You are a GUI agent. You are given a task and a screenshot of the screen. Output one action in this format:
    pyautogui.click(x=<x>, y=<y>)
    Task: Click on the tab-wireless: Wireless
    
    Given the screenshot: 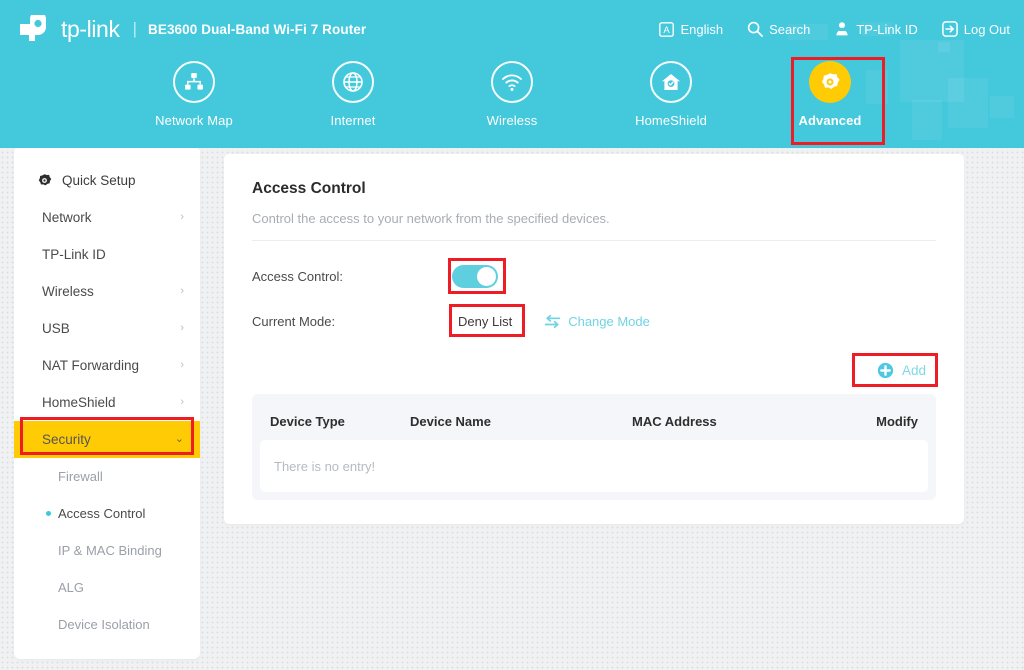 What is the action you would take?
    pyautogui.click(x=512, y=103)
    